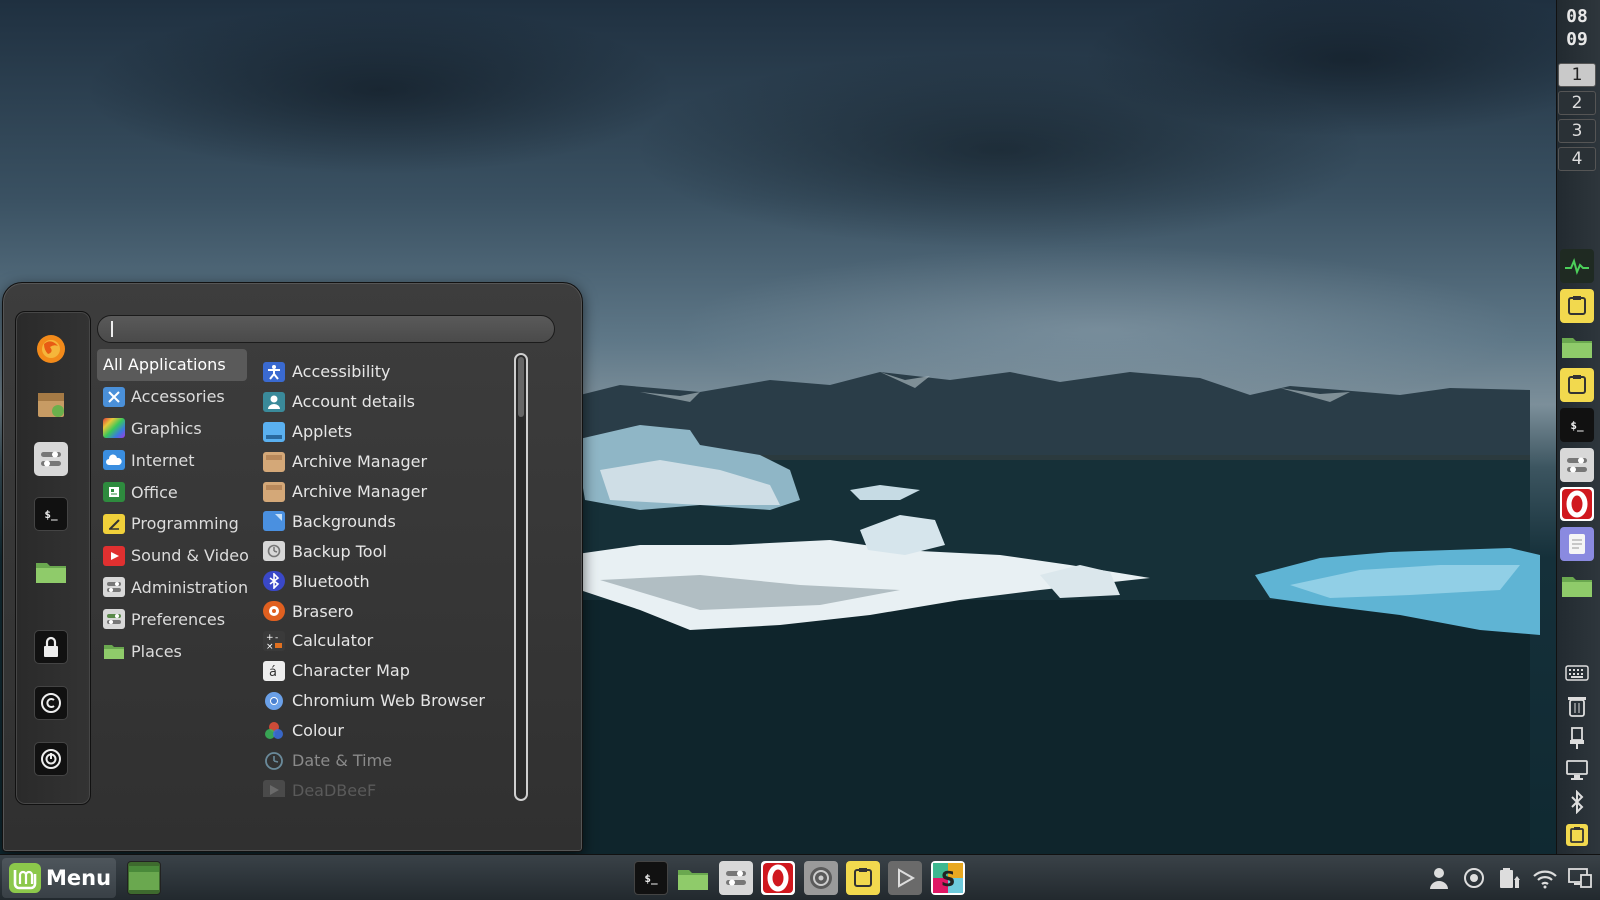 The width and height of the screenshot is (1600, 900). I want to click on category-office: Office, so click(177, 492).